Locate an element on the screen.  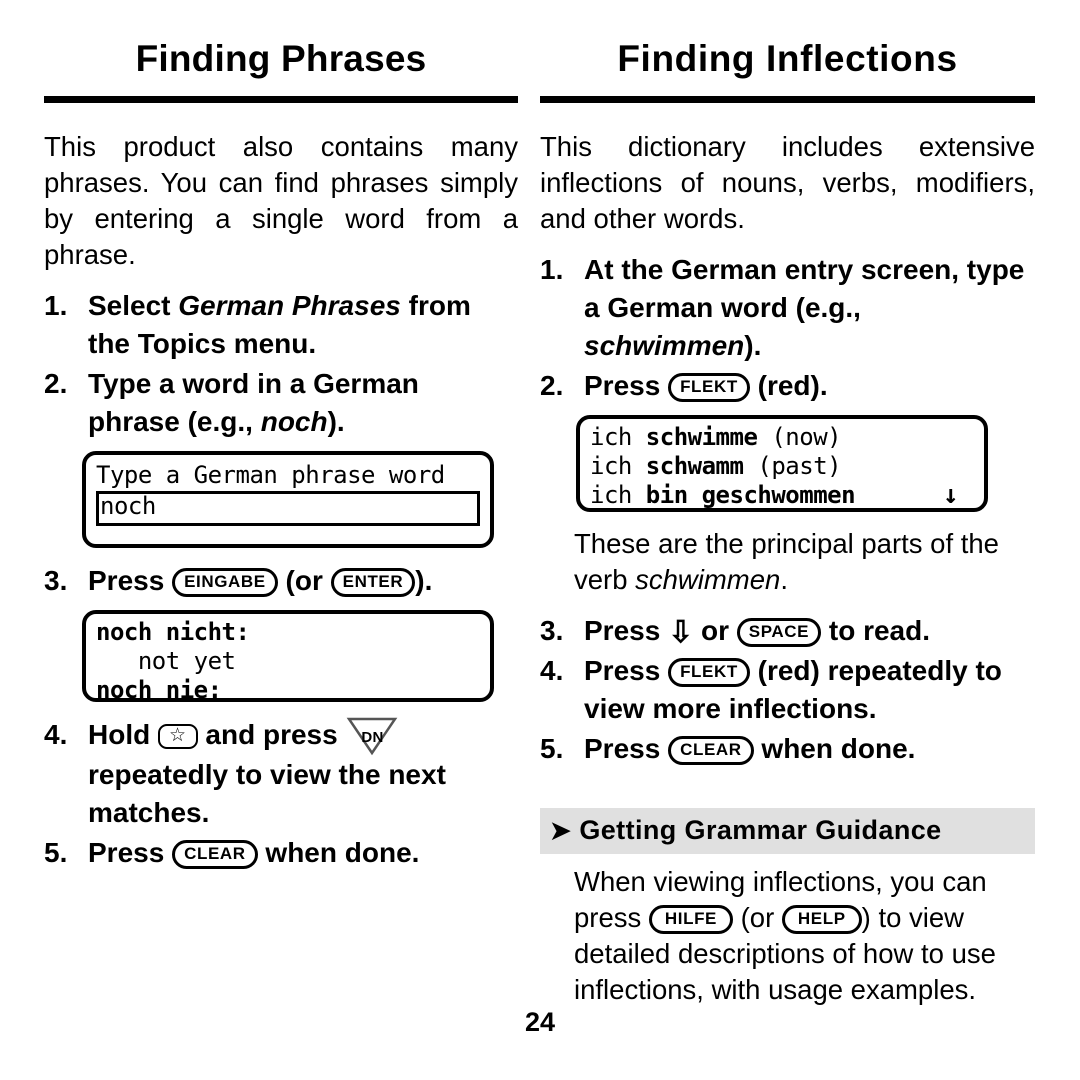
down-arrow-key-icon: DN is located at coordinates (372, 736).